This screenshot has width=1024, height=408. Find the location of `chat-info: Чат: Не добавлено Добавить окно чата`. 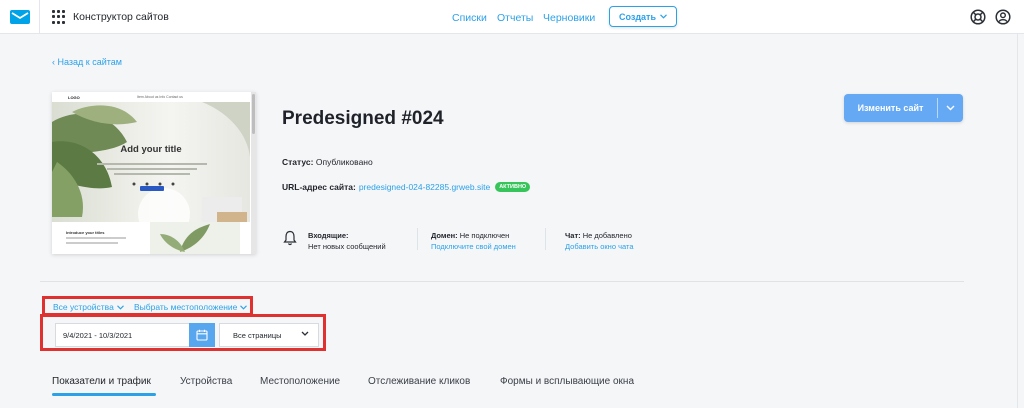

chat-info: Чат: Не добавлено Добавить окно чата is located at coordinates (599, 241).